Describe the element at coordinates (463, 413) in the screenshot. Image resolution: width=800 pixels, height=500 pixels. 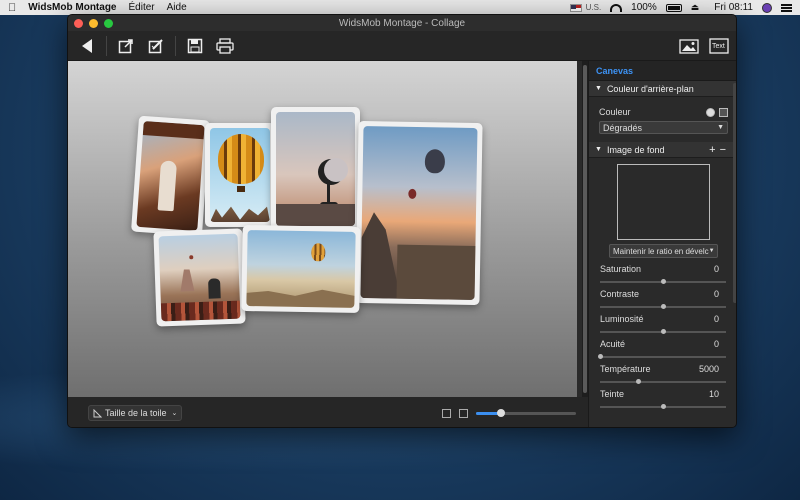
I see `actual-size-icon` at that location.